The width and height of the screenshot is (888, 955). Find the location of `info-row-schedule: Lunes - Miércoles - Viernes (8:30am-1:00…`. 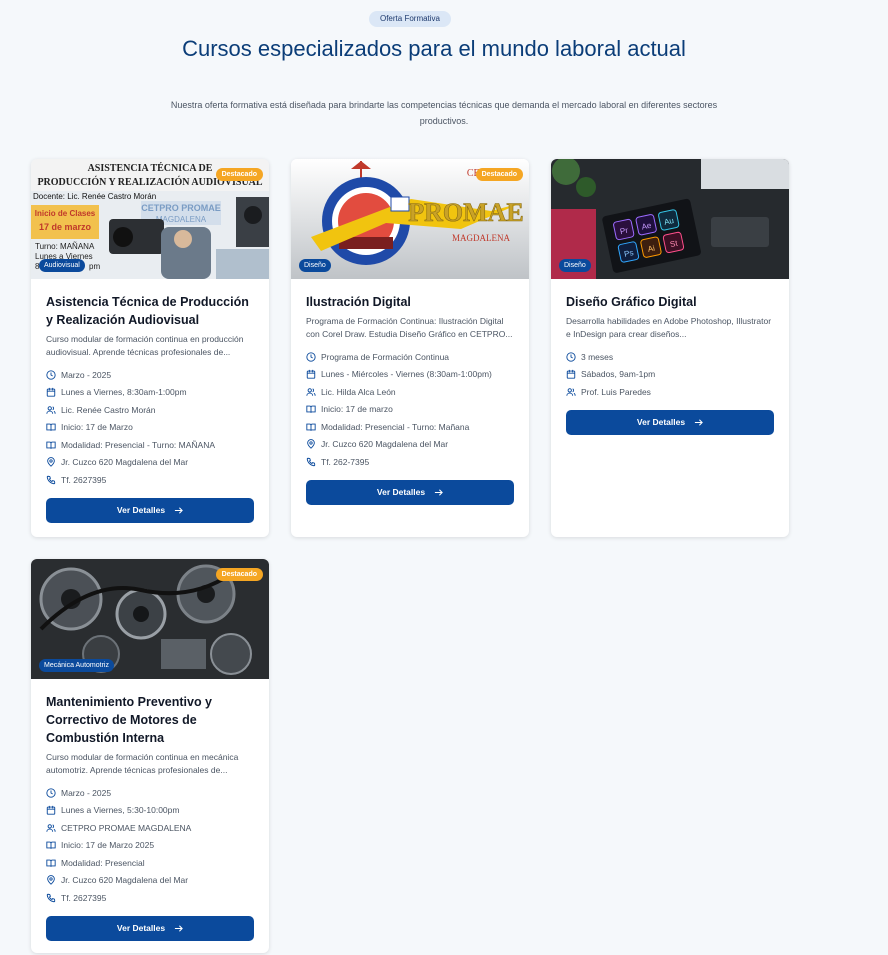

info-row-schedule: Lunes - Miércoles - Viernes (8:30am-1:00… is located at coordinates (410, 375).